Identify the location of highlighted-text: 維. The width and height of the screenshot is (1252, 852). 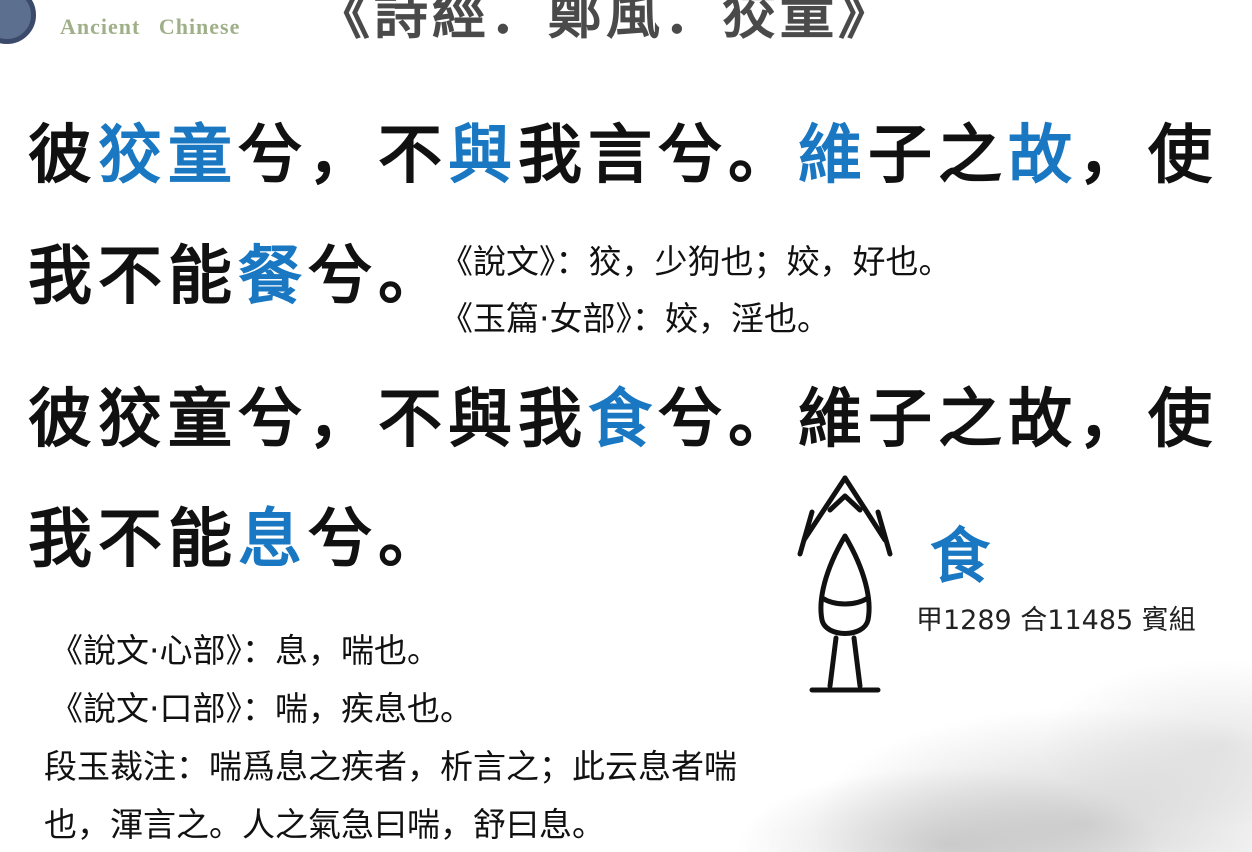
(833, 155).